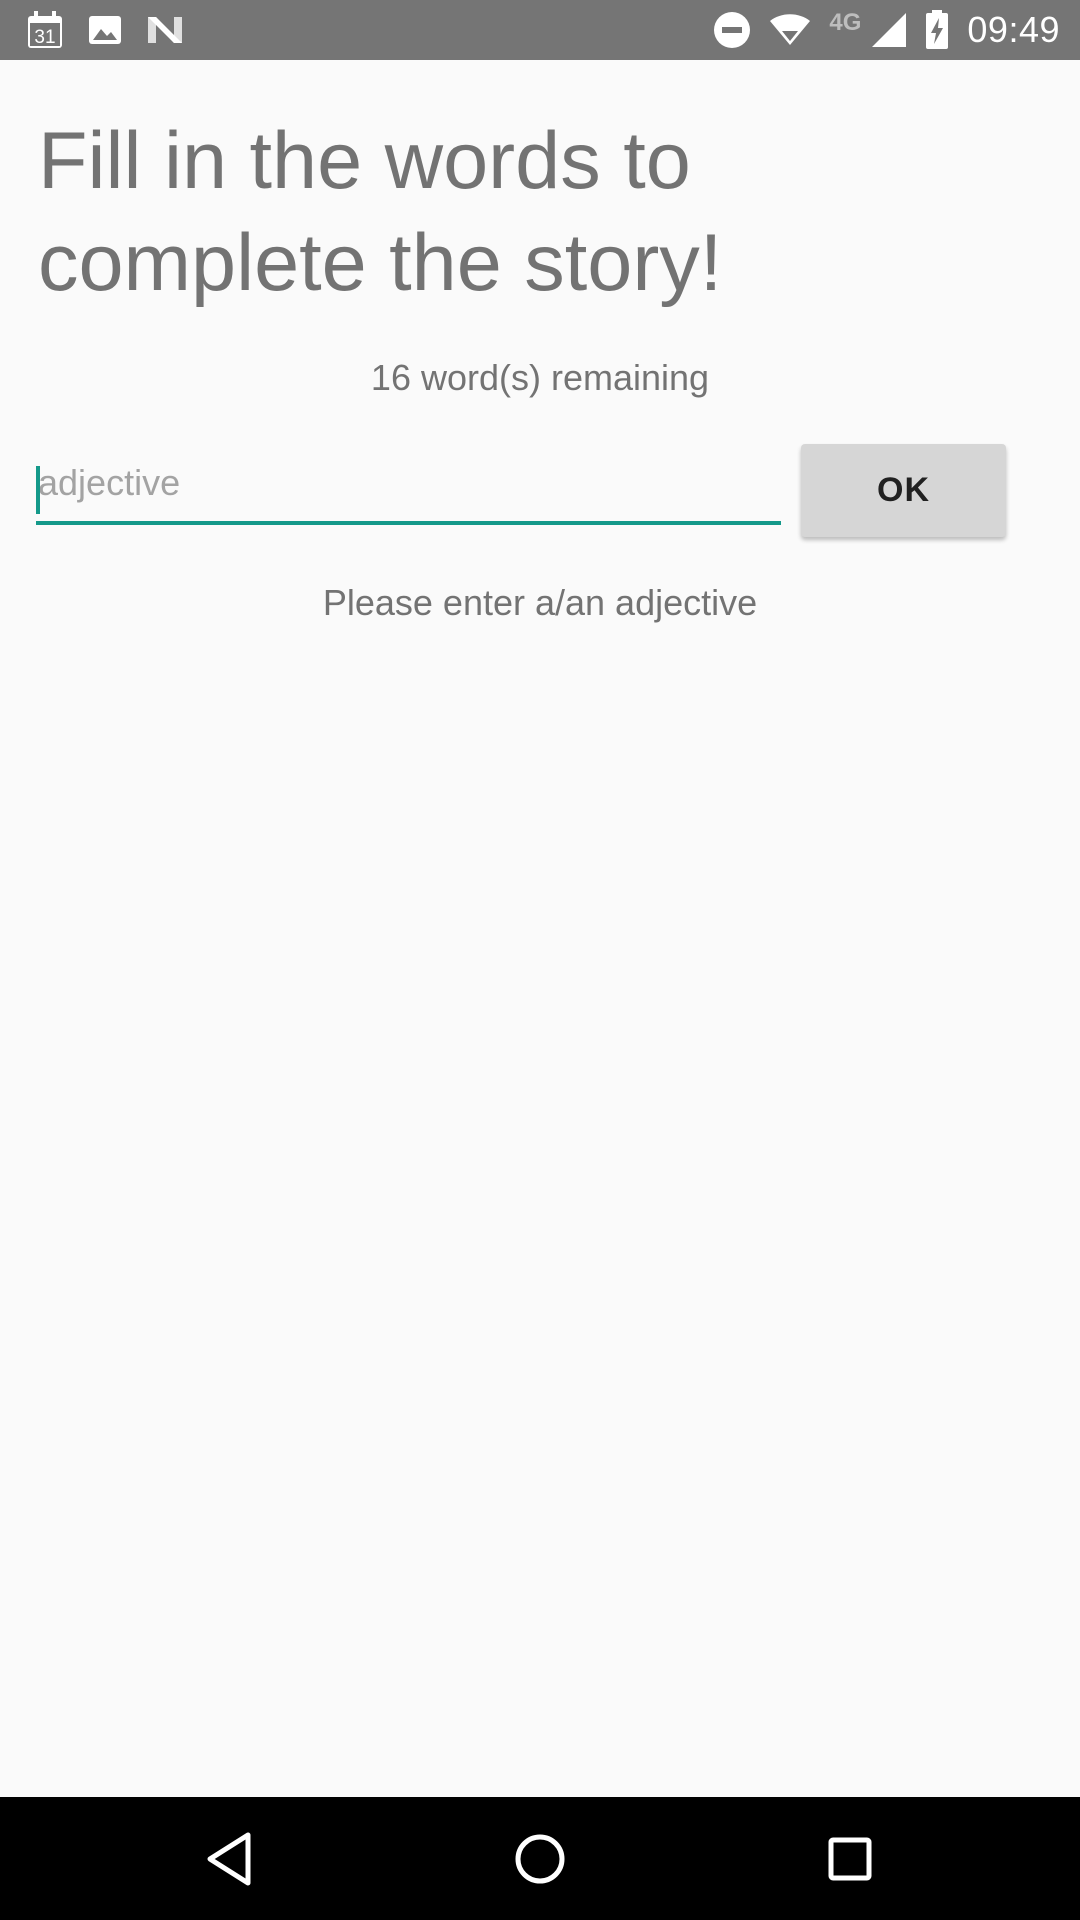  Describe the element at coordinates (889, 30) in the screenshot. I see `cell-signal-icon` at that location.